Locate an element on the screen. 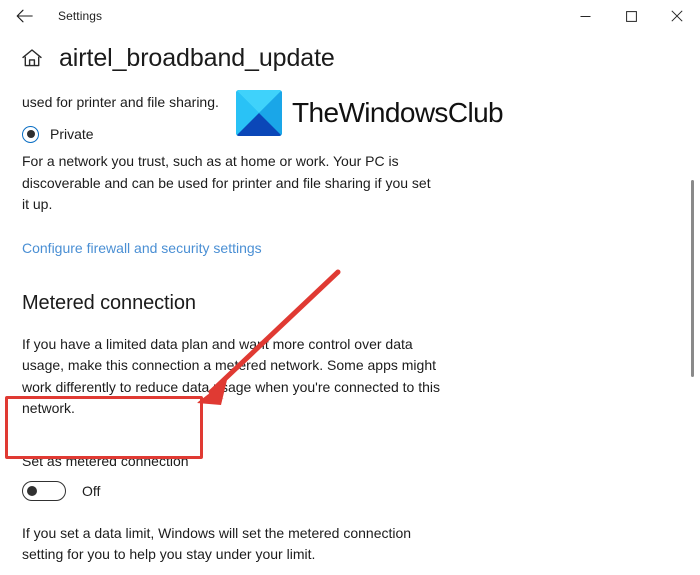 The image size is (700, 575). metered-toggle-state-label: Off is located at coordinates (91, 490).